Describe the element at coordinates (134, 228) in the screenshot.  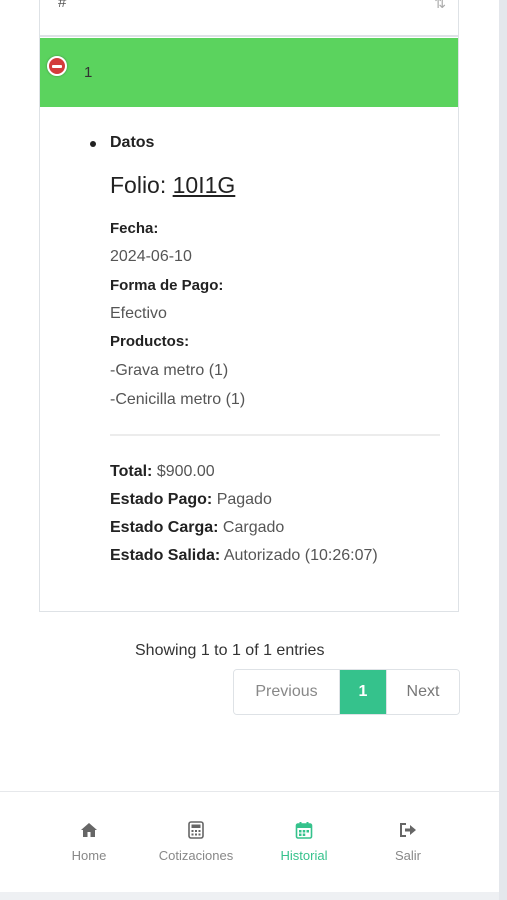
I see `fecha-label: Fecha:` at that location.